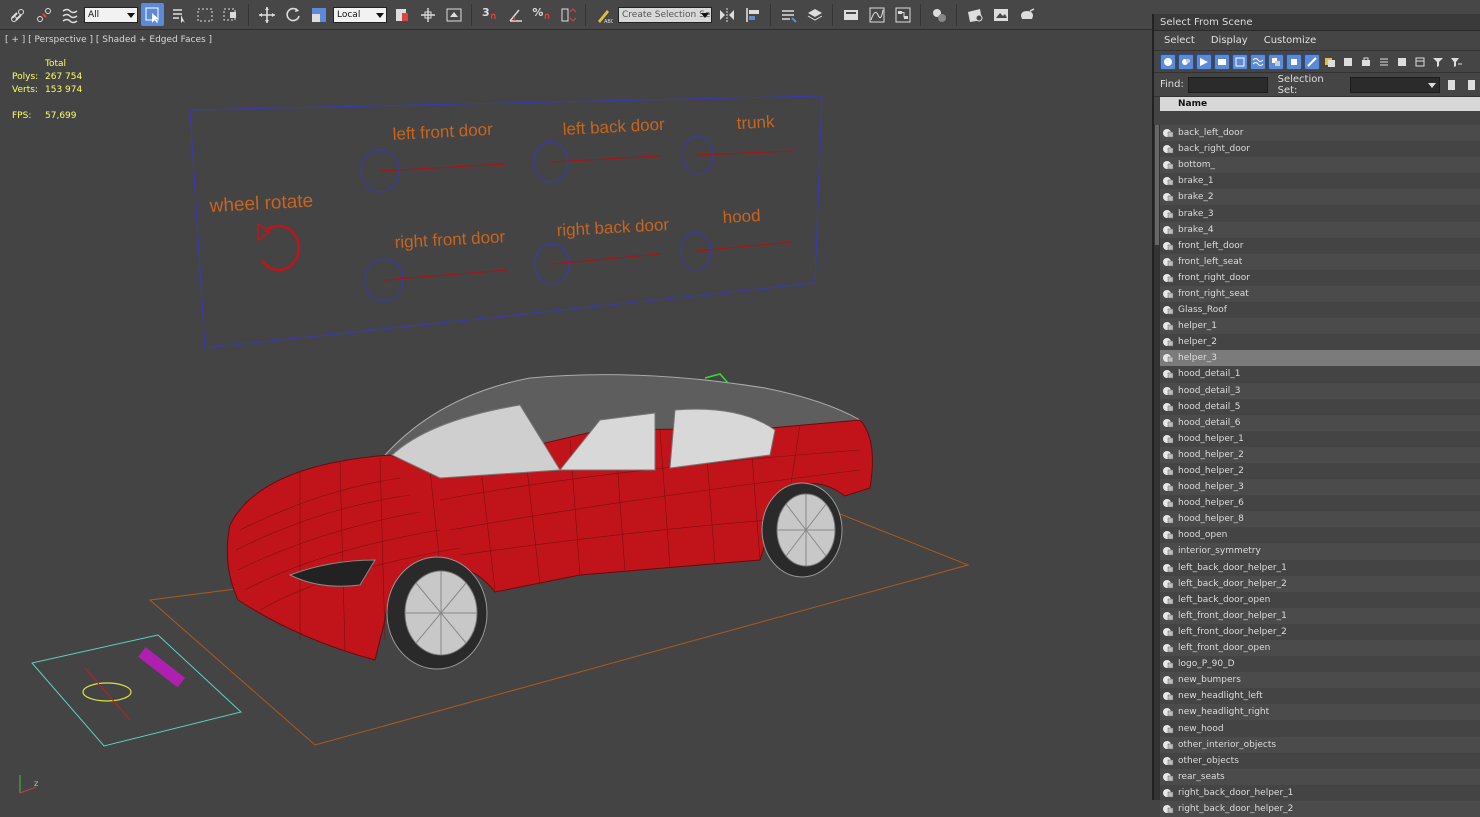  What do you see at coordinates (1320, 680) in the screenshot?
I see `list-item: new_bumpers` at bounding box center [1320, 680].